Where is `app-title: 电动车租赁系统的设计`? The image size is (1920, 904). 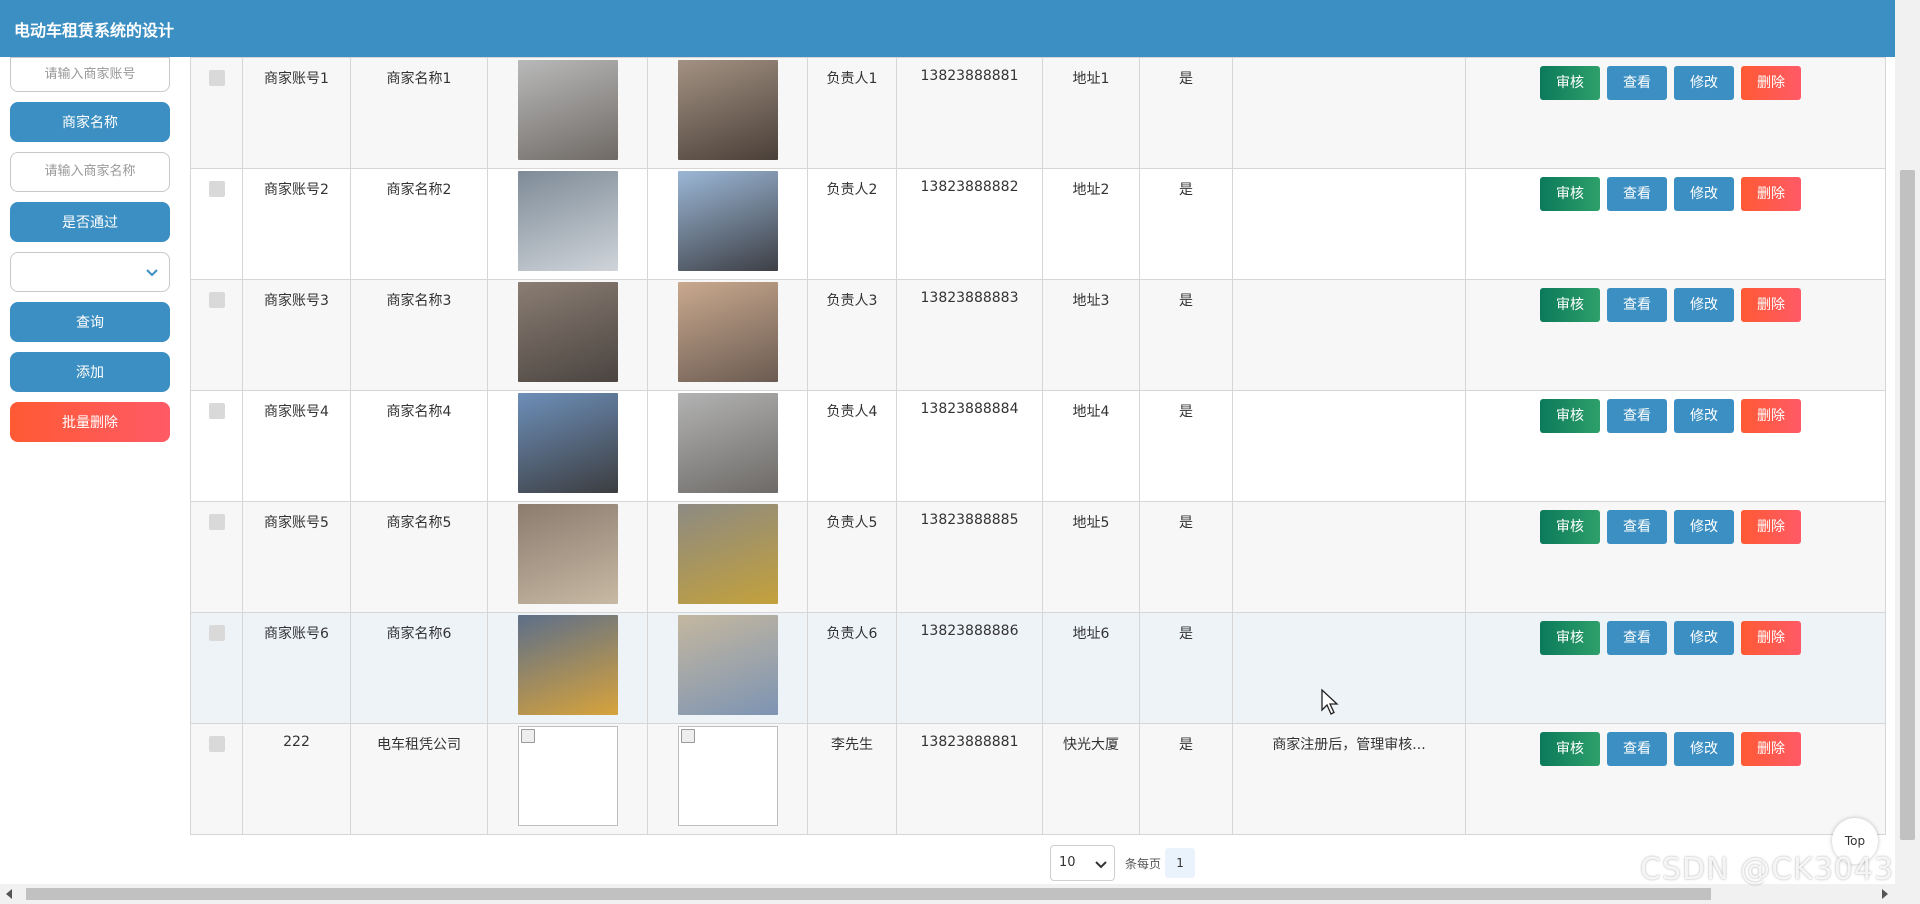 app-title: 电动车租赁系统的设计 is located at coordinates (94, 30).